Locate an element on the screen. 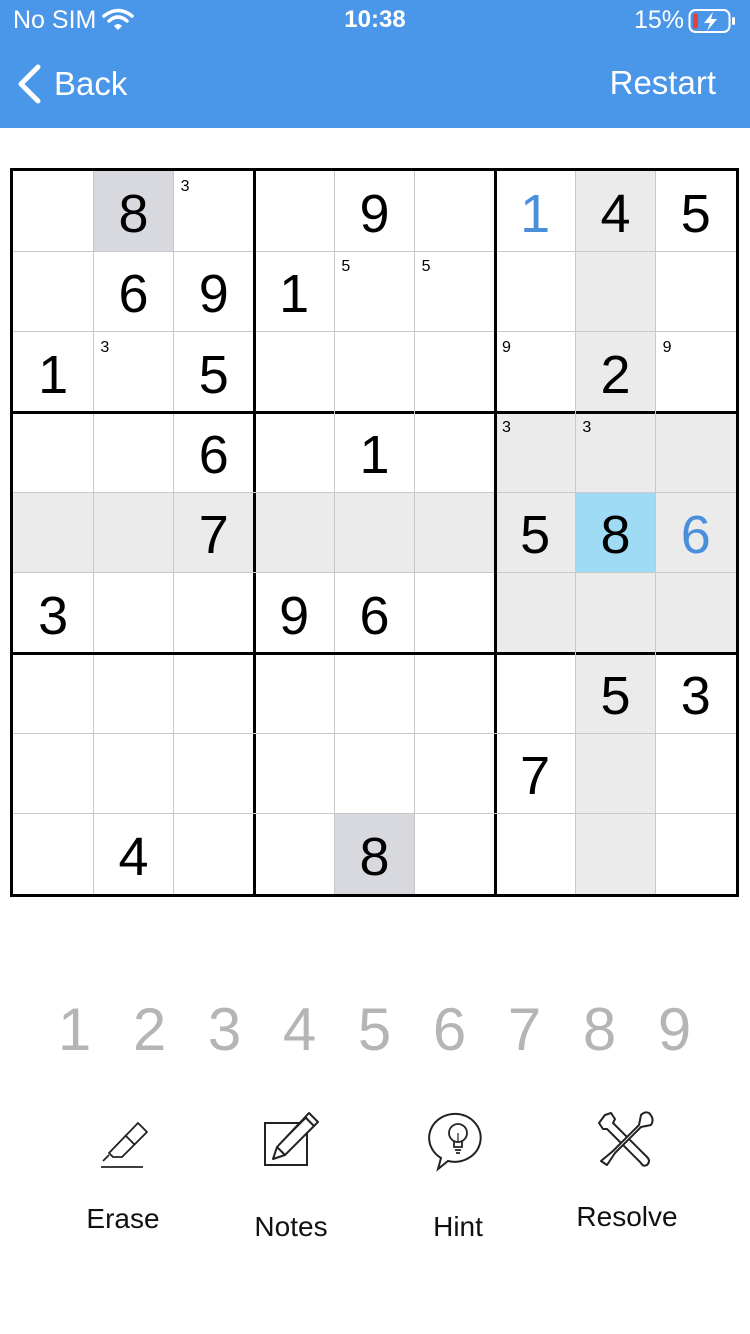  given-digit: 6 is located at coordinates (213, 455).